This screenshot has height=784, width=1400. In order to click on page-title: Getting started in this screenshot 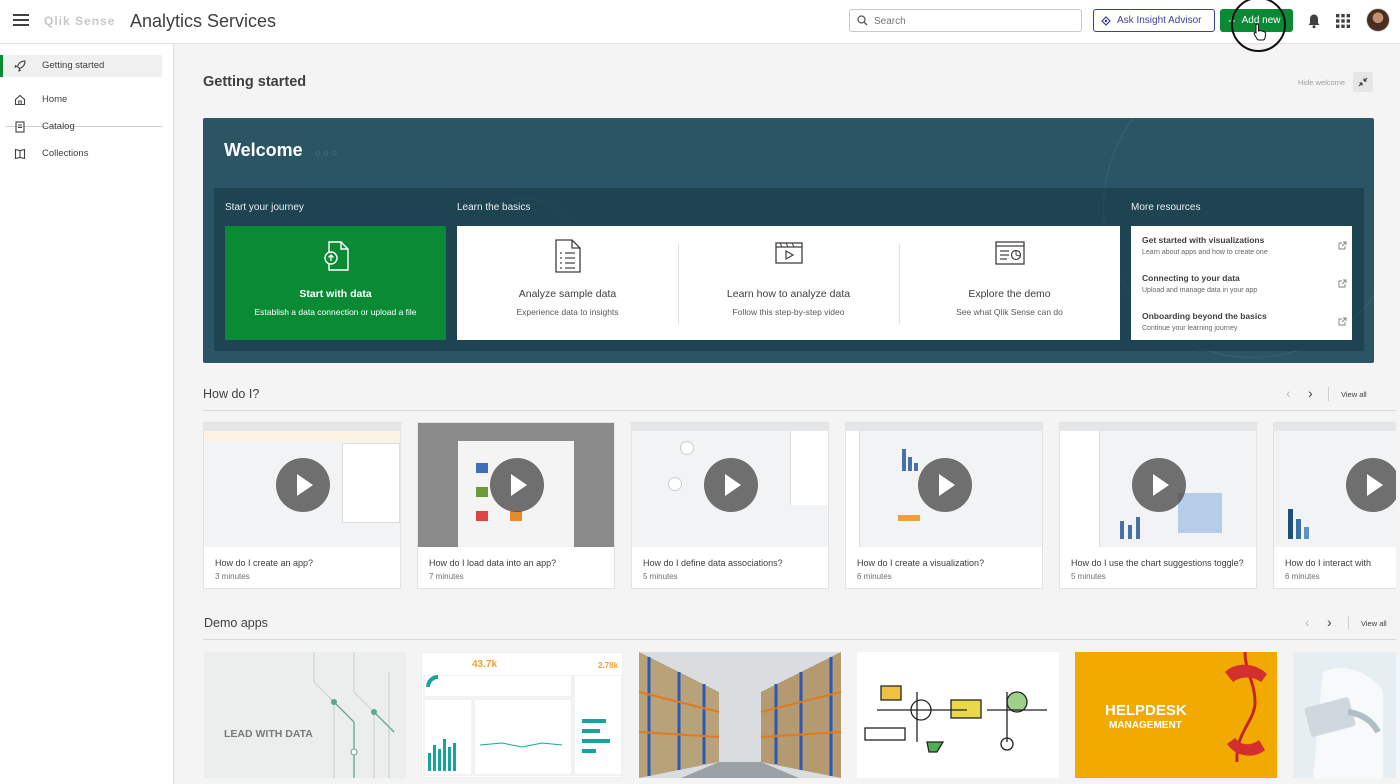, I will do `click(255, 82)`.